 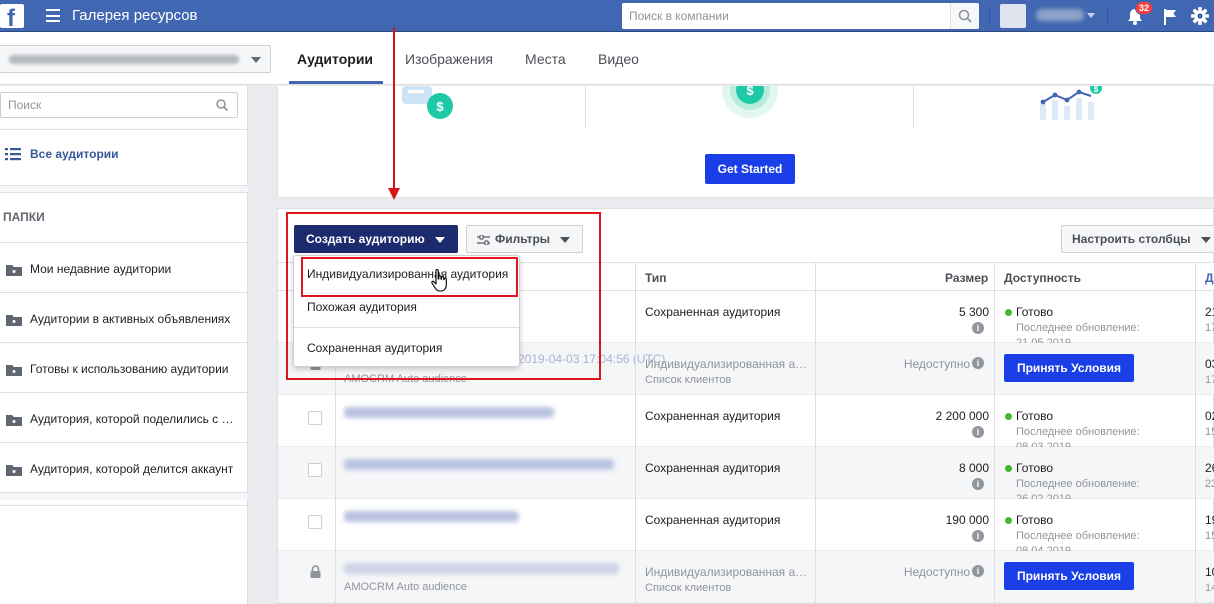 What do you see at coordinates (133, 419) in the screenshot?
I see `folder-label: Аудитория, которой поделились с вами` at bounding box center [133, 419].